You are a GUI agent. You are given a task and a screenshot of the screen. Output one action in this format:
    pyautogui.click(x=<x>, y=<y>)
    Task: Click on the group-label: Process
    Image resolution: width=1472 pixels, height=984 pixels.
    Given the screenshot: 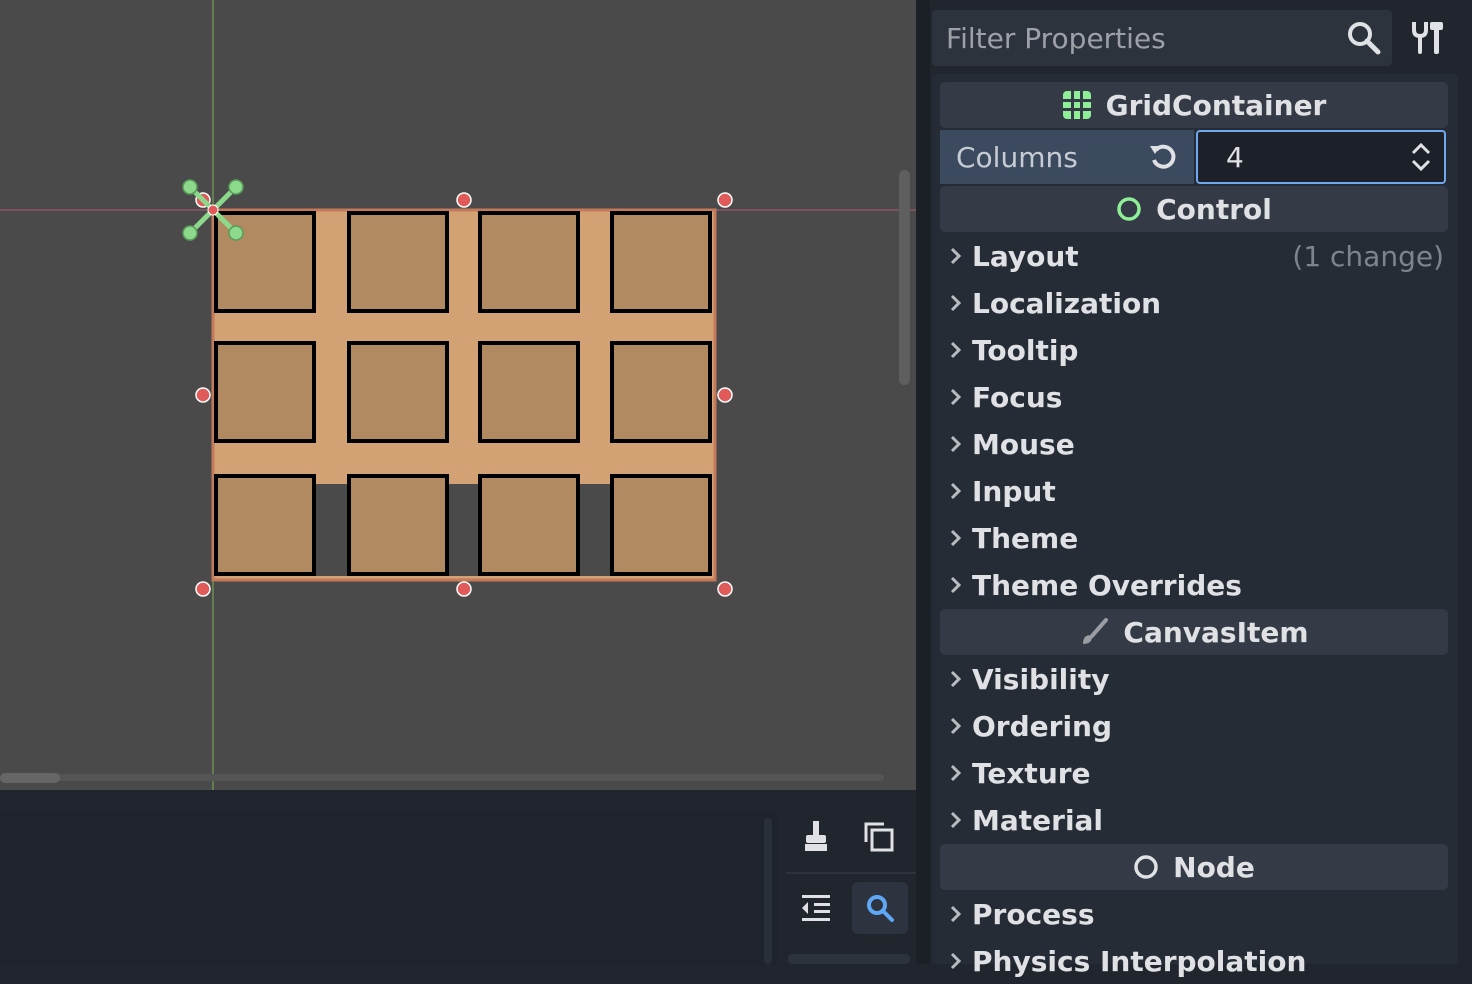 What is the action you would take?
    pyautogui.click(x=1033, y=914)
    